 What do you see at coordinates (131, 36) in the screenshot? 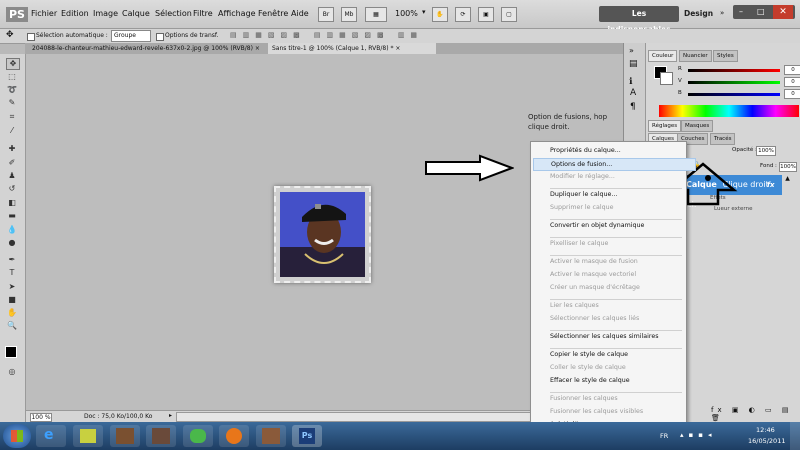
I see `auto-select-dropdown: Groupe` at bounding box center [131, 36].